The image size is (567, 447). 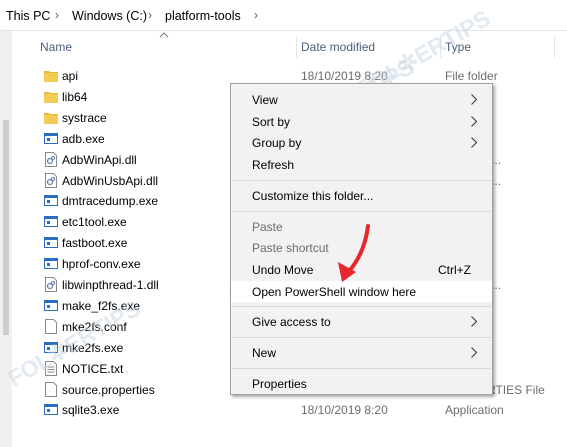 What do you see at coordinates (84, 117) in the screenshot?
I see `file-name: systrace` at bounding box center [84, 117].